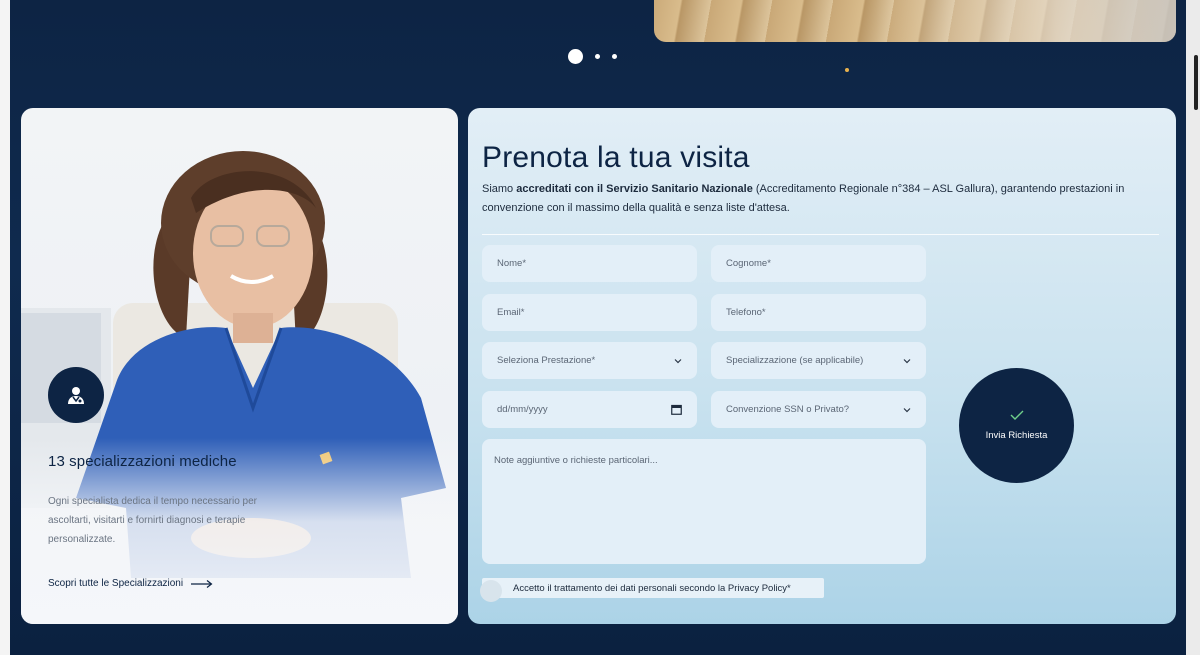 This screenshot has width=1200, height=655. What do you see at coordinates (616, 157) in the screenshot?
I see `form-title: Prenota la tua visita` at bounding box center [616, 157].